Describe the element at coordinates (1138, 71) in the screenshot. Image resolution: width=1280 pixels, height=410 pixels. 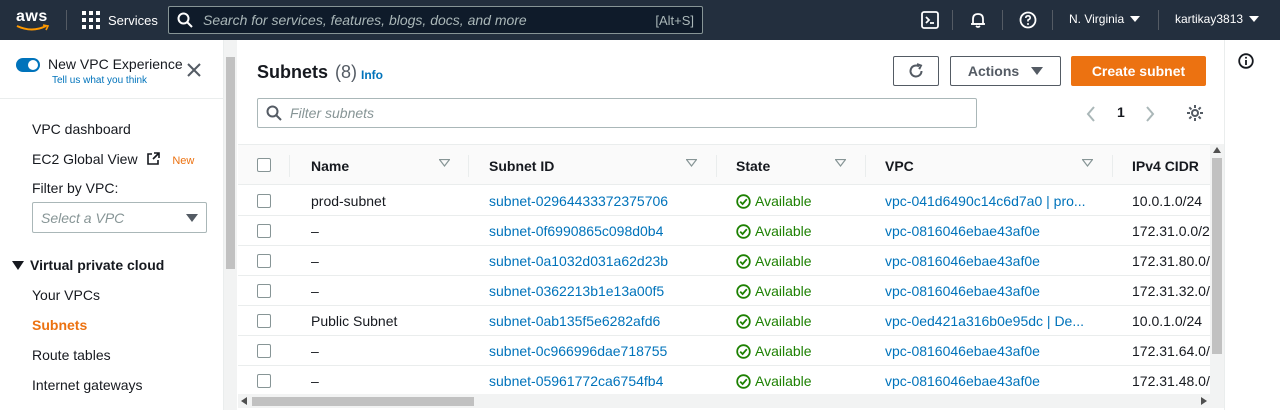
I see `create-subnet-button: Create subnet` at that location.